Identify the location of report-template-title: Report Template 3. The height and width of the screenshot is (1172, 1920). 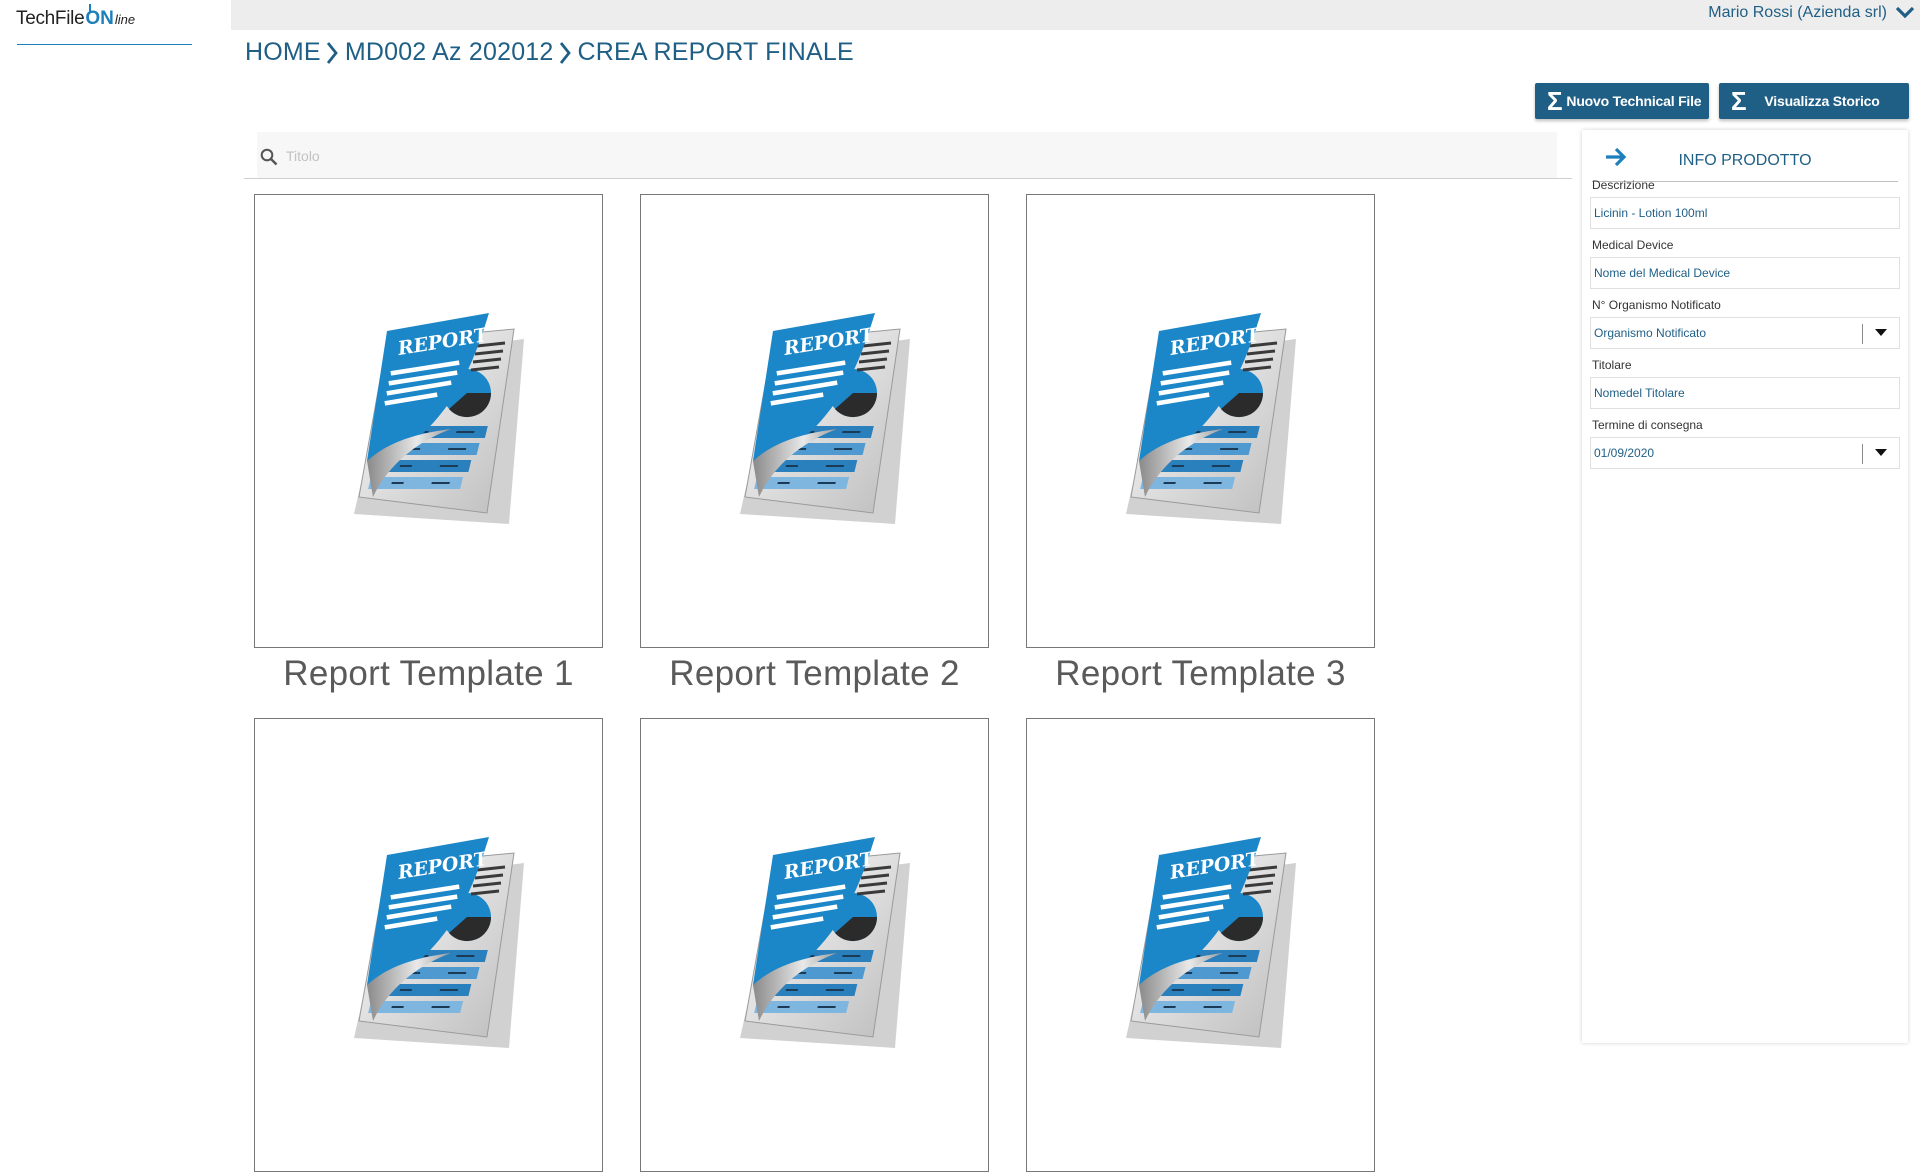
(1200, 673).